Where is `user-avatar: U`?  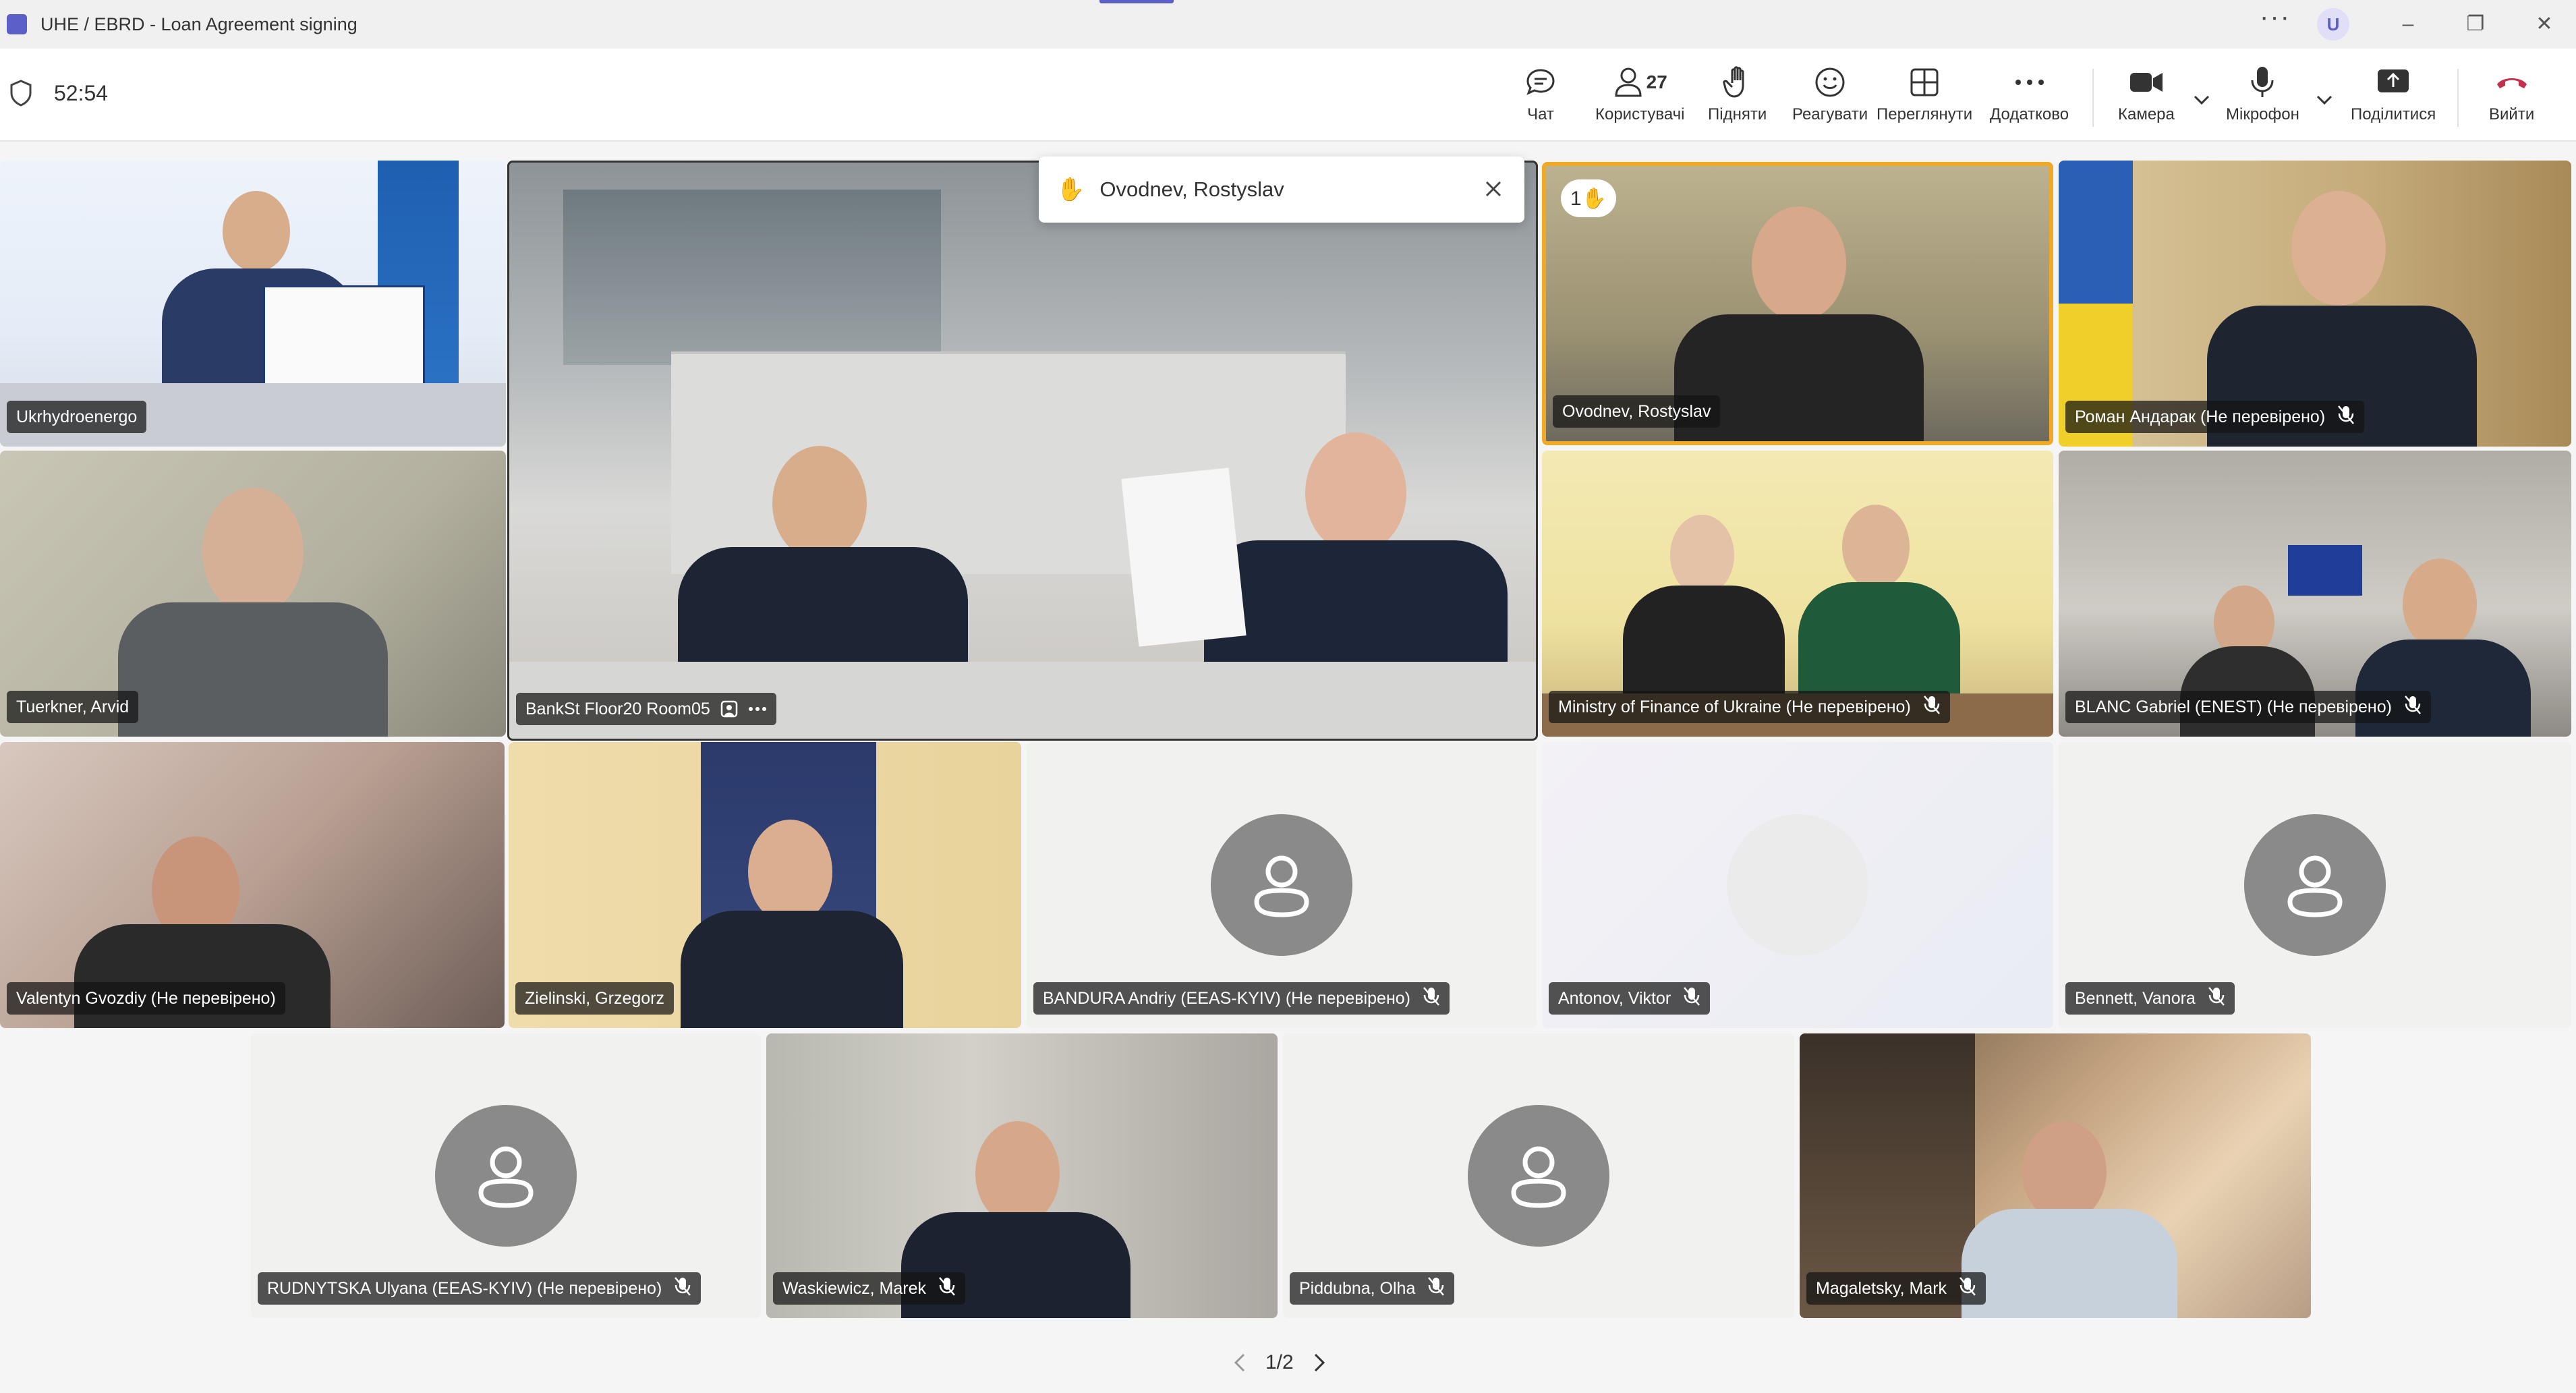
user-avatar: U is located at coordinates (2333, 24).